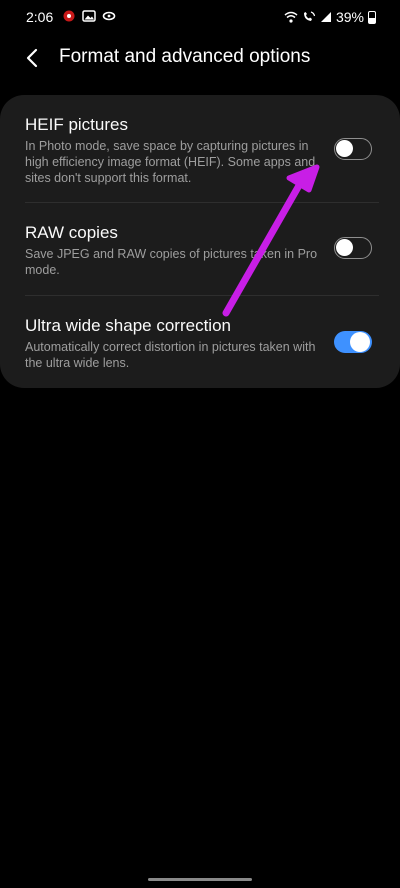  Describe the element at coordinates (128, 325) in the screenshot. I see `setting-title: Ultra wide shape correction` at that location.